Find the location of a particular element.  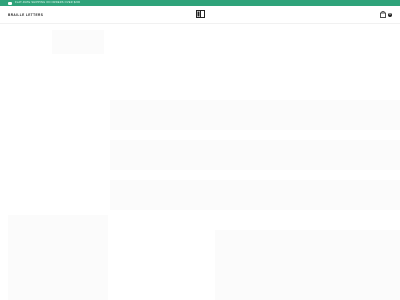

site-header: BRAILLE LETTERS 0 is located at coordinates (200, 14).